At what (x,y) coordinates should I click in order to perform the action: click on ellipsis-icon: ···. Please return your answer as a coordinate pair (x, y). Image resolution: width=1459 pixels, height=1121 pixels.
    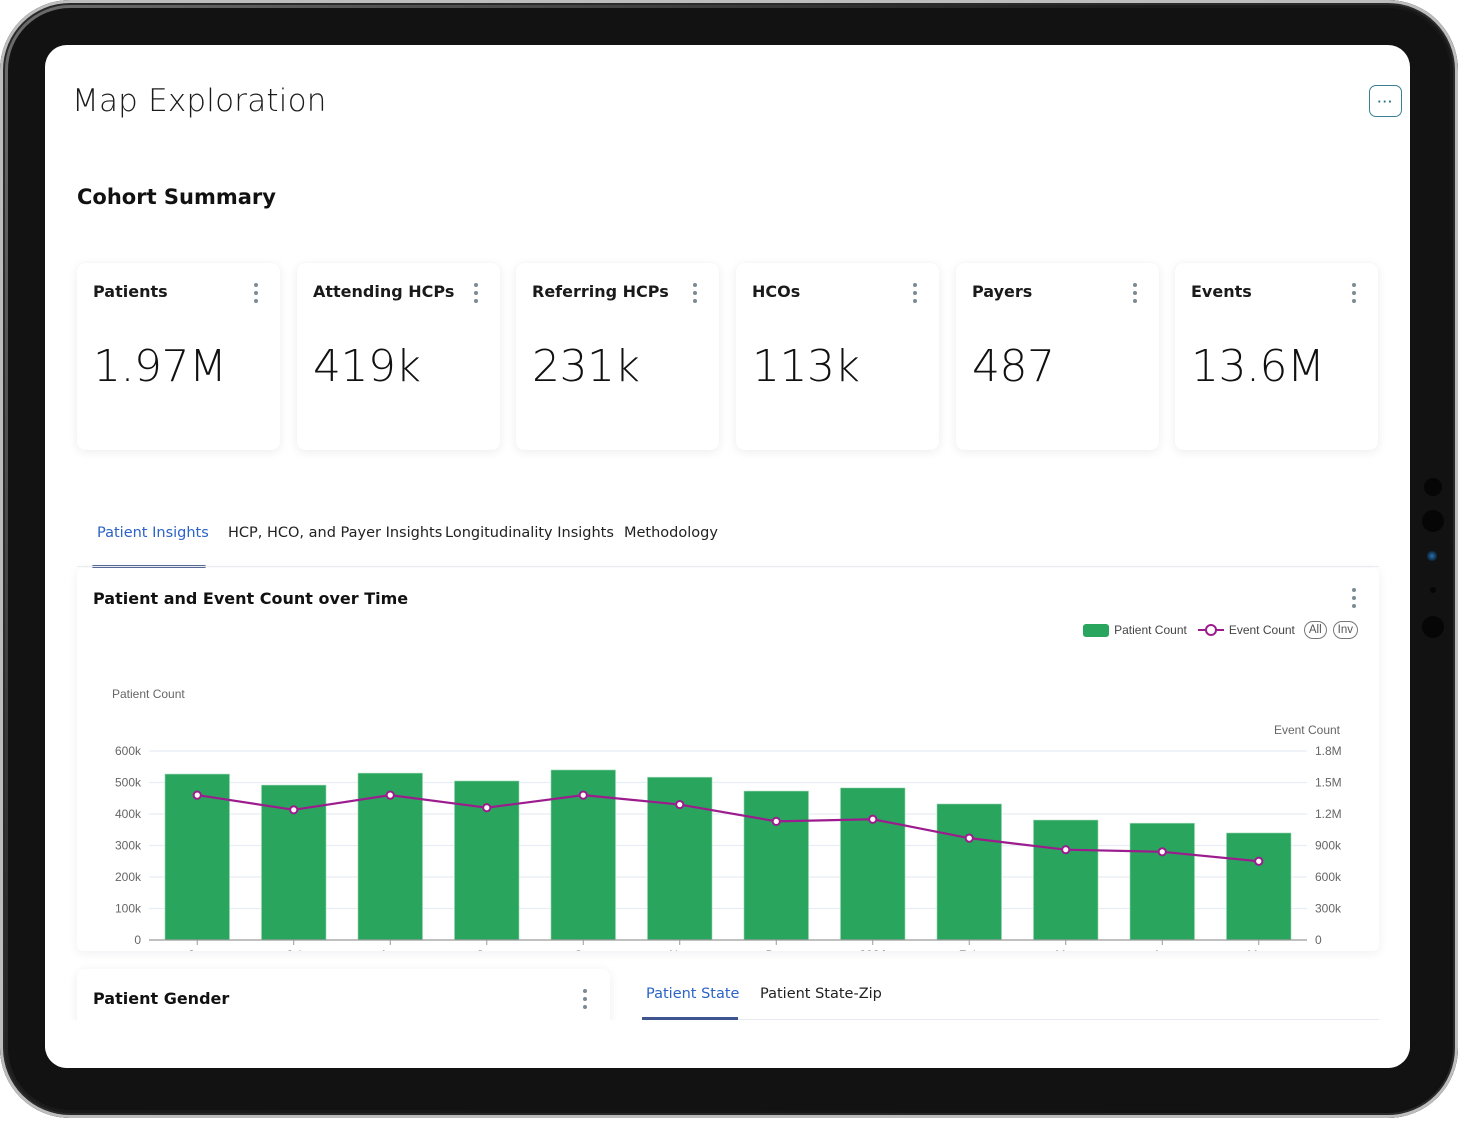
    Looking at the image, I should click on (1385, 101).